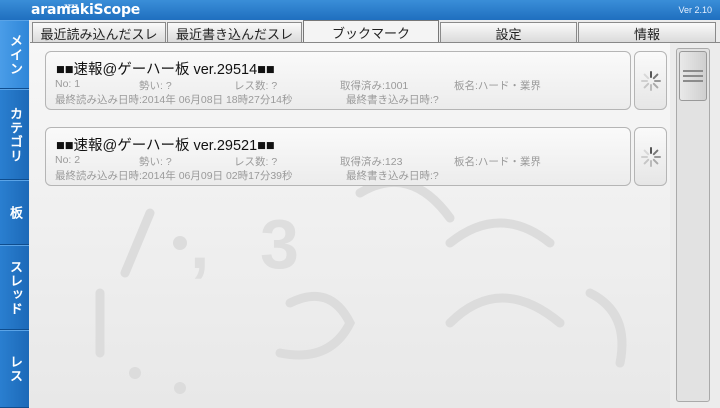 The width and height of the screenshot is (720, 408). I want to click on thread-last-read: 最終読み込み日時:2014年 06月09日 02時17分39秒, so click(174, 176).